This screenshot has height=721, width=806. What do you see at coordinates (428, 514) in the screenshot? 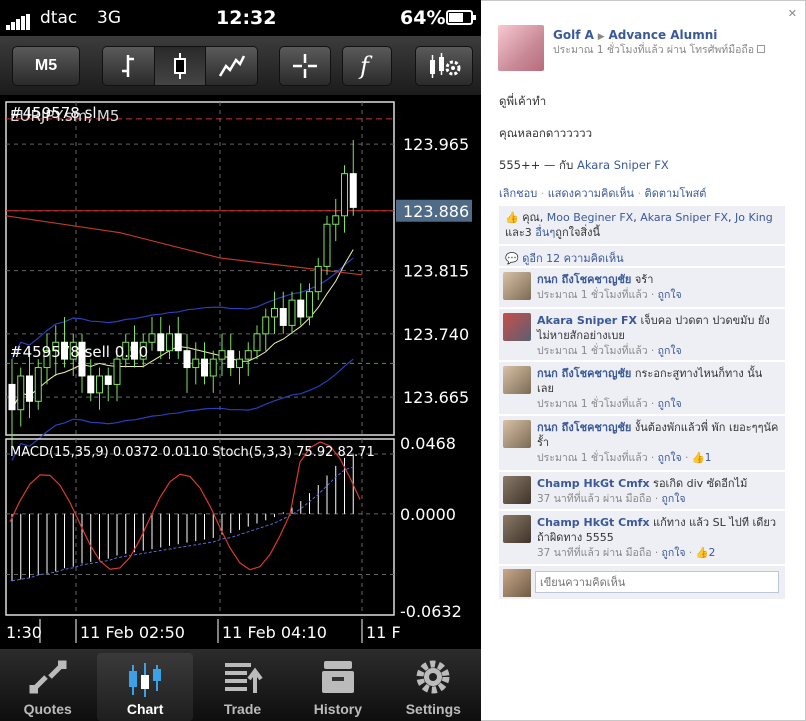
I see `indicator-tick: 0.0000` at bounding box center [428, 514].